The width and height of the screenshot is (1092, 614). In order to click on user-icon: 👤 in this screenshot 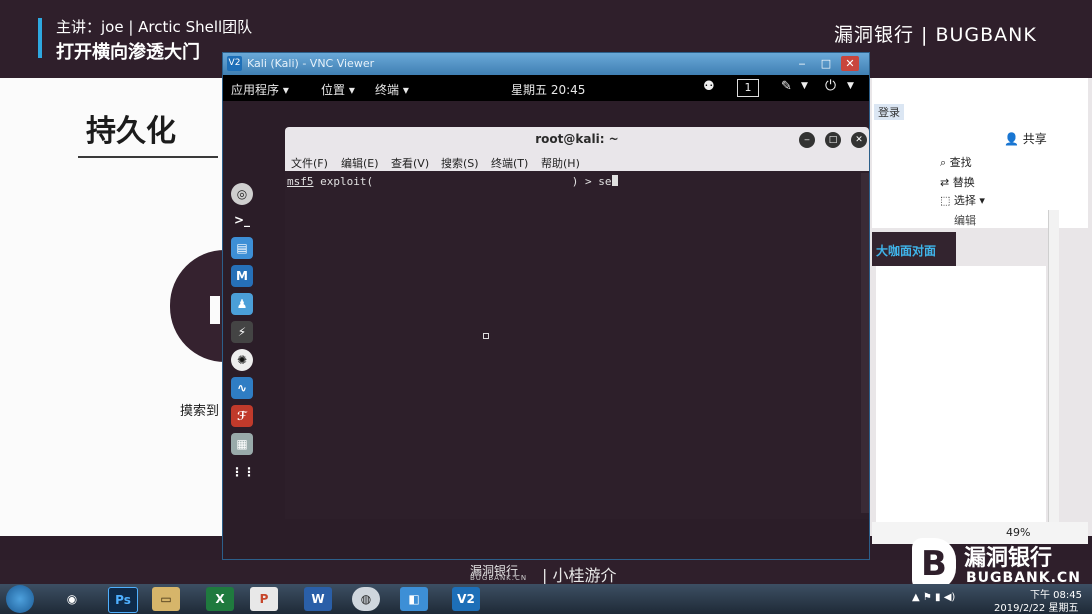, I will do `click(1011, 139)`.